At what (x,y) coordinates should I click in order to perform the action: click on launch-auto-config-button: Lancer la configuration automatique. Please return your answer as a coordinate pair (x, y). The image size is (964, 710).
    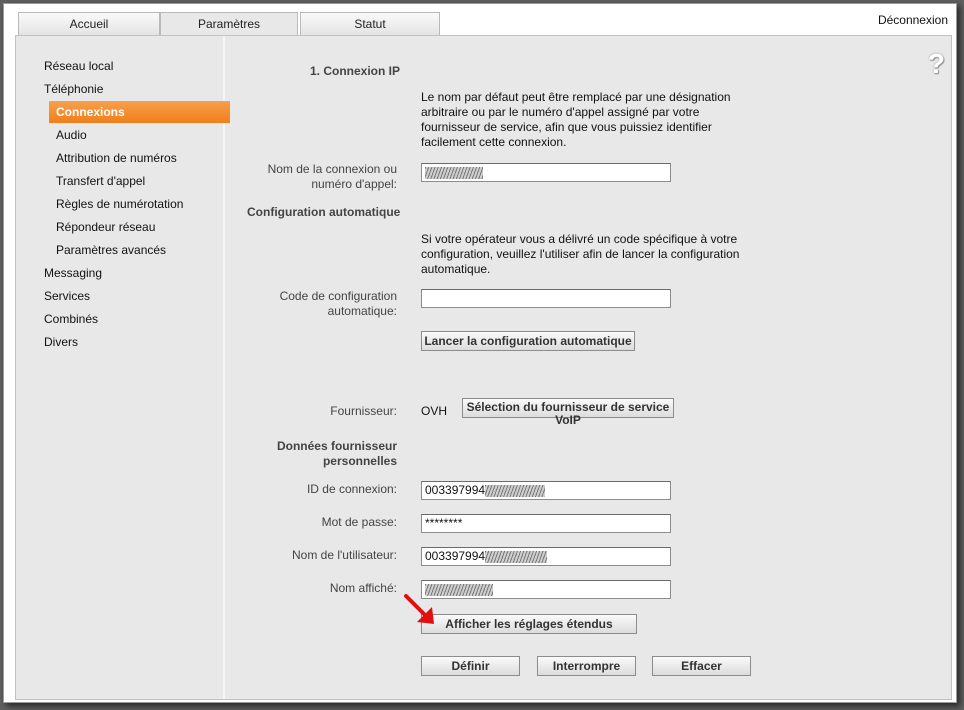
    Looking at the image, I should click on (528, 341).